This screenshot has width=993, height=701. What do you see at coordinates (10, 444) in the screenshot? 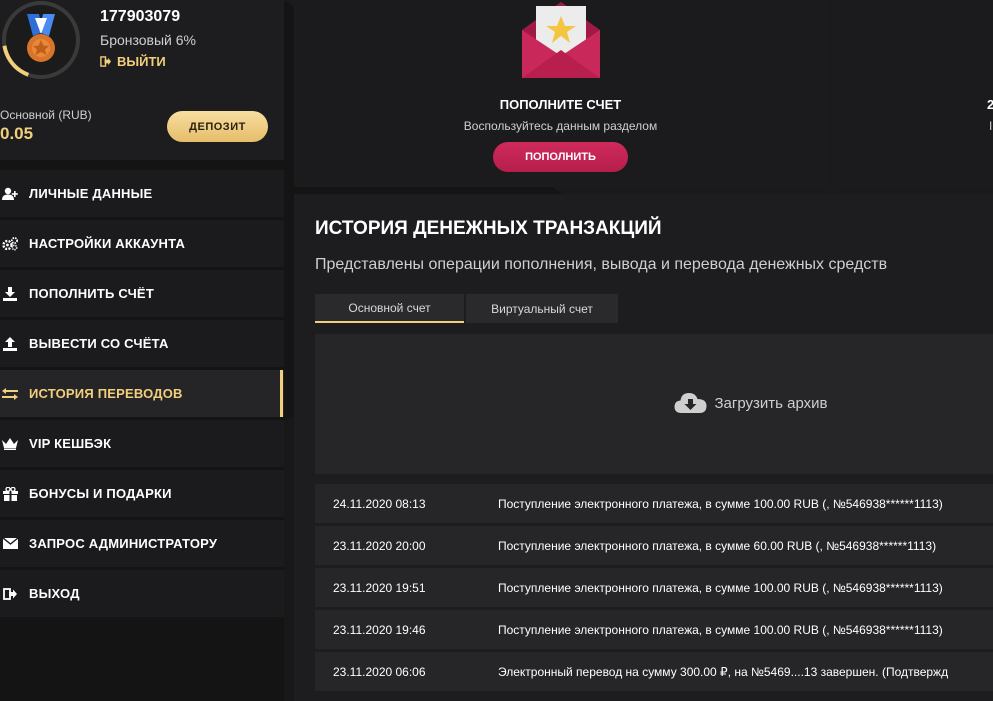
I see `crown-icon` at bounding box center [10, 444].